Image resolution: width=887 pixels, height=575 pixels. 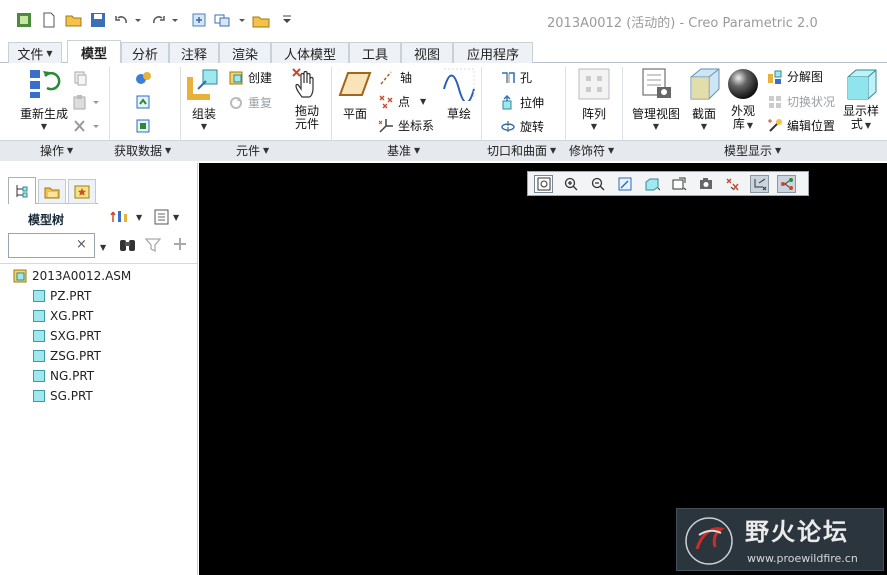 I want to click on find-binoculars-icon, so click(x=128, y=246).